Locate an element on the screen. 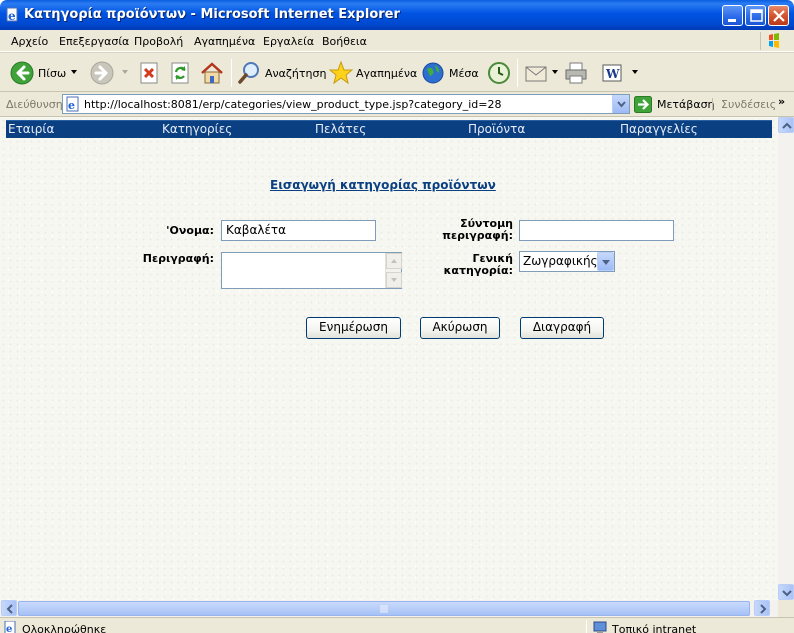 The height and width of the screenshot is (633, 794). go-arrow-icon is located at coordinates (643, 104).